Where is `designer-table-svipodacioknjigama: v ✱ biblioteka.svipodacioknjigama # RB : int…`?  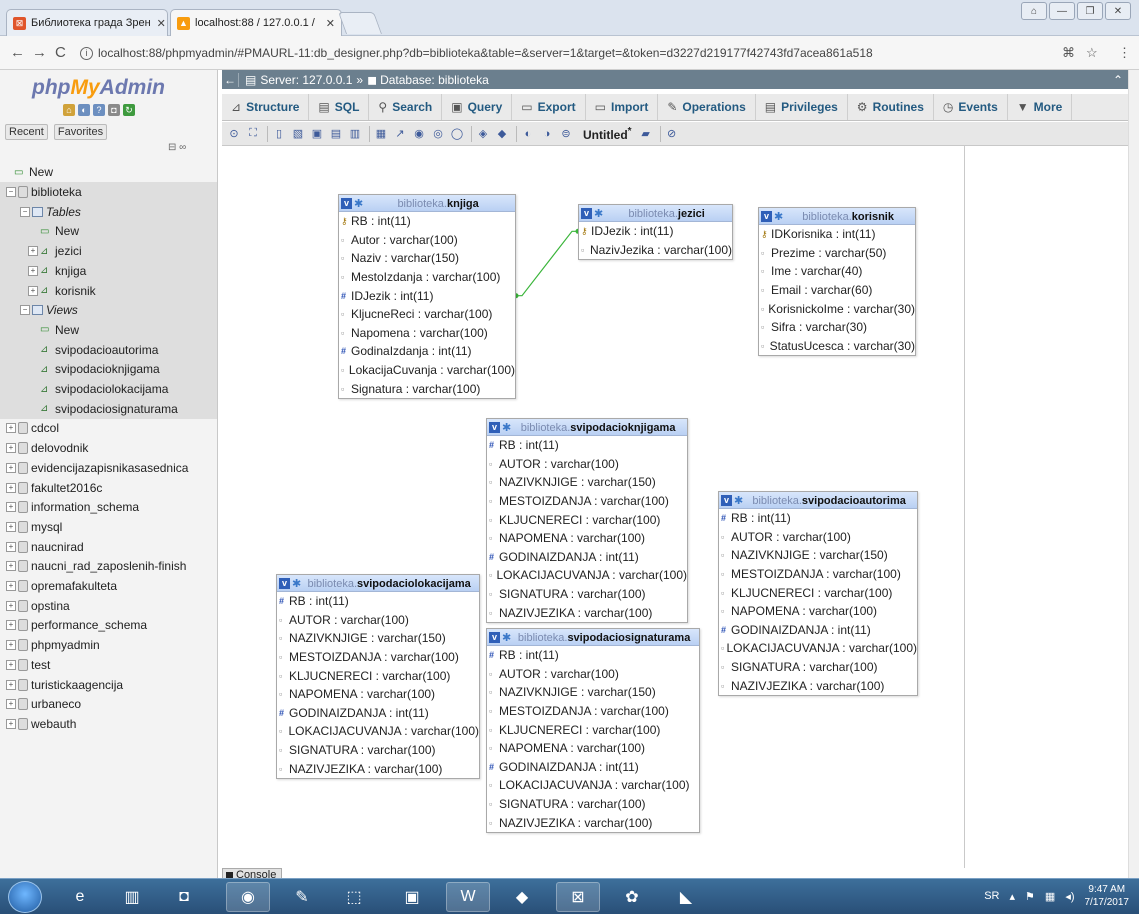 designer-table-svipodacioknjigama: v ✱ biblioteka.svipodacioknjigama # RB : int… is located at coordinates (587, 520).